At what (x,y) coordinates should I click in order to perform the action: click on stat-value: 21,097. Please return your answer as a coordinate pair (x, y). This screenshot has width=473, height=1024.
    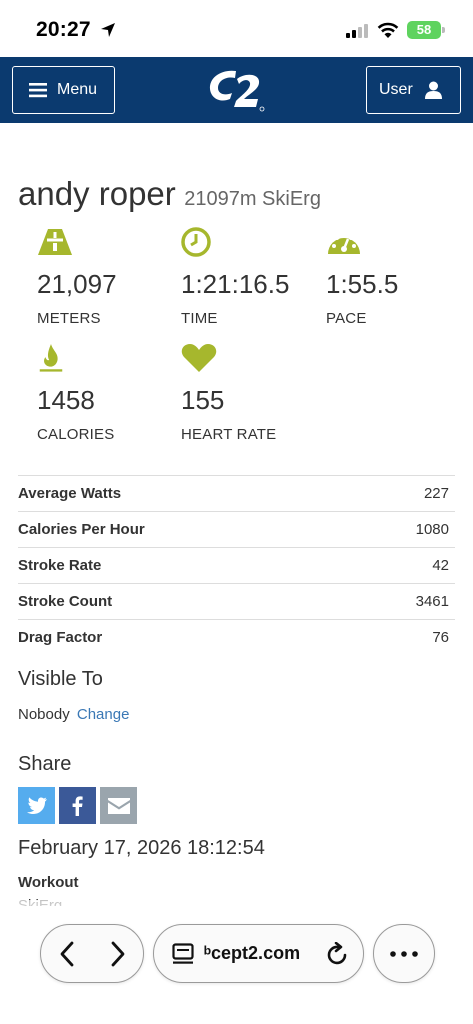
    Looking at the image, I should click on (77, 284).